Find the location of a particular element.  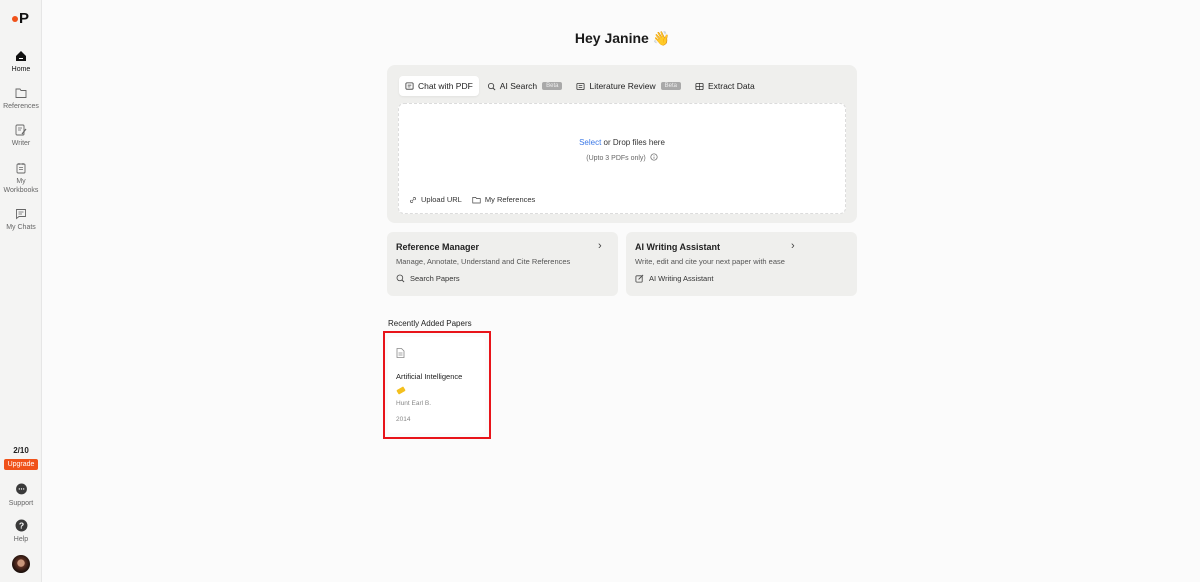

app-logo: P is located at coordinates (20, 18).